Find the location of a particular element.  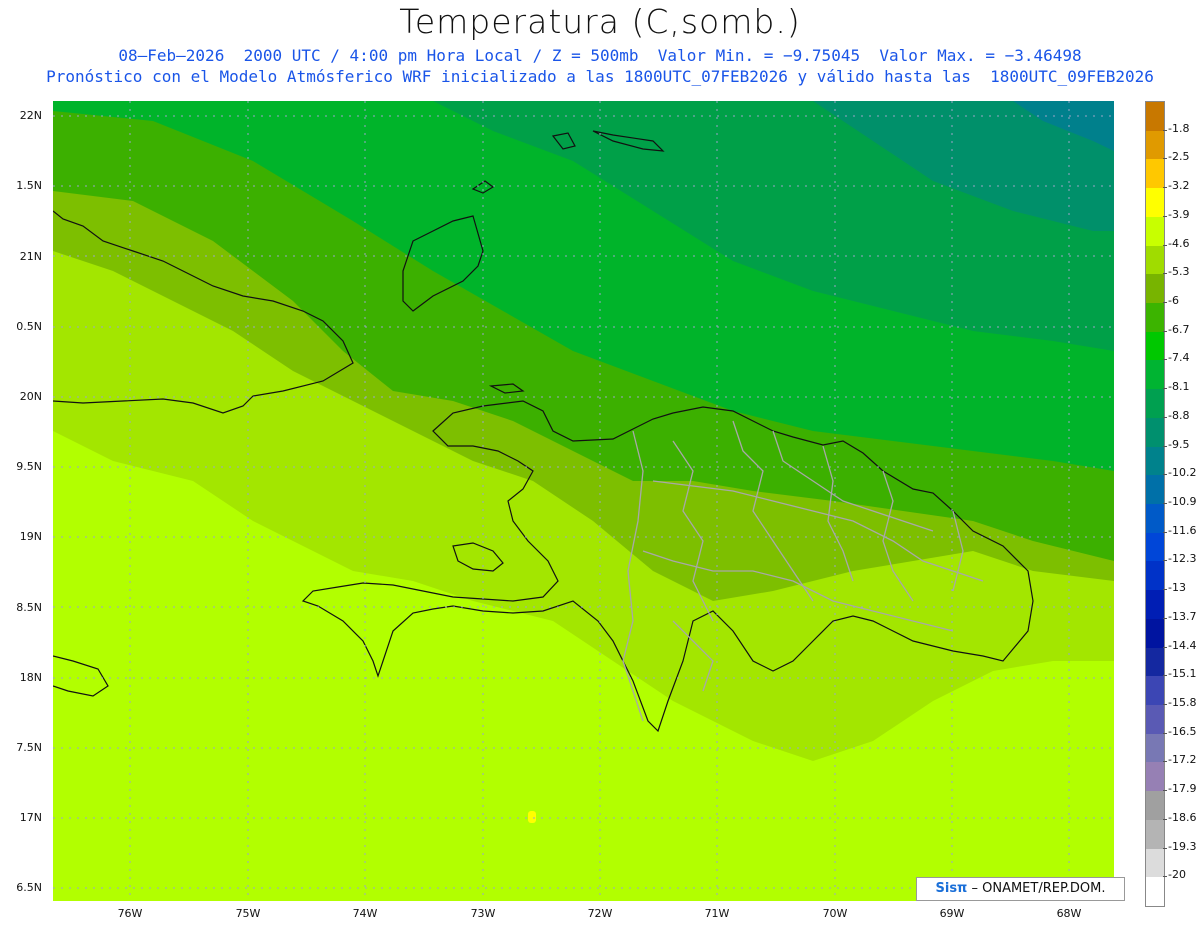

colorbar-label: -9.5 is located at coordinates (1179, 444).